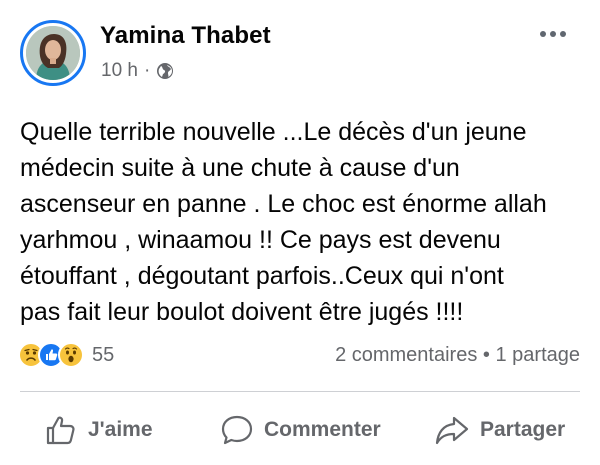 The width and height of the screenshot is (600, 465). Describe the element at coordinates (537, 355) in the screenshot. I see `shares-count-link: 1 partage` at that location.